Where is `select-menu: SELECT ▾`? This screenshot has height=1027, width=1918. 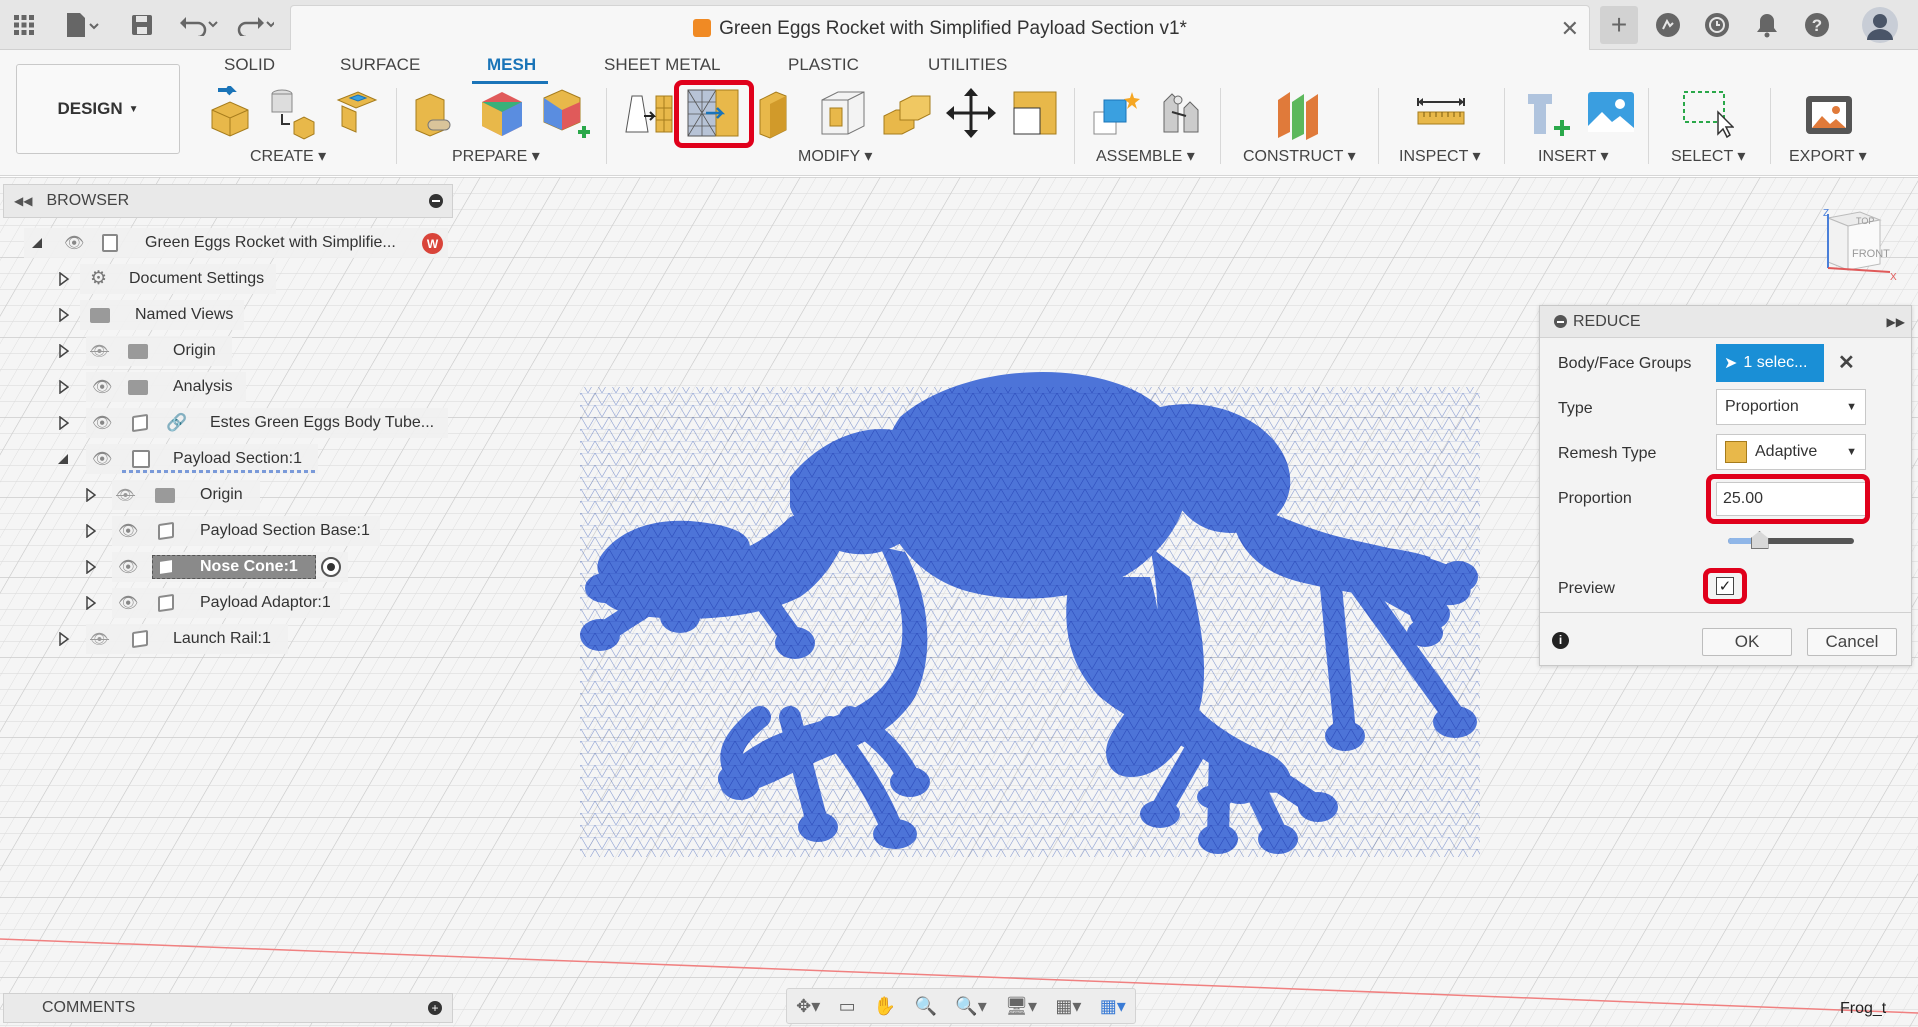
select-menu: SELECT ▾ is located at coordinates (1708, 156).